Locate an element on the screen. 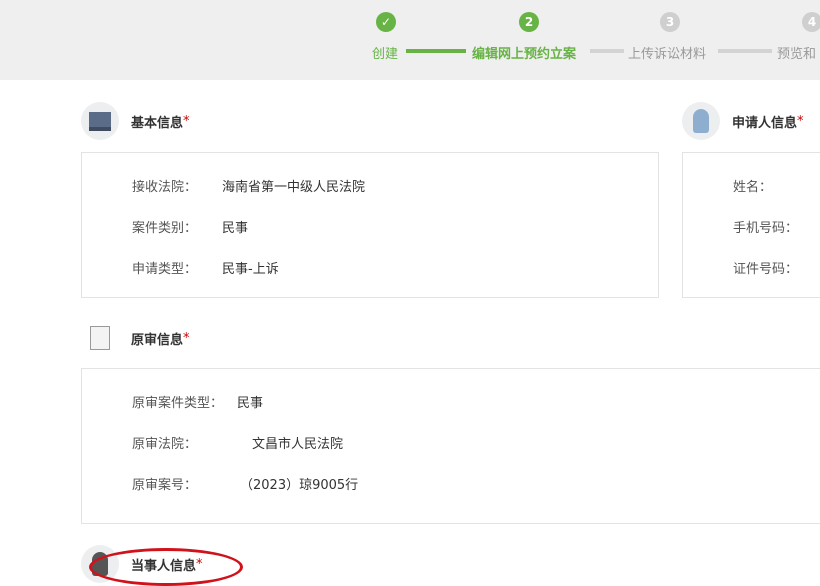  step-1: ✓ is located at coordinates (386, 22).